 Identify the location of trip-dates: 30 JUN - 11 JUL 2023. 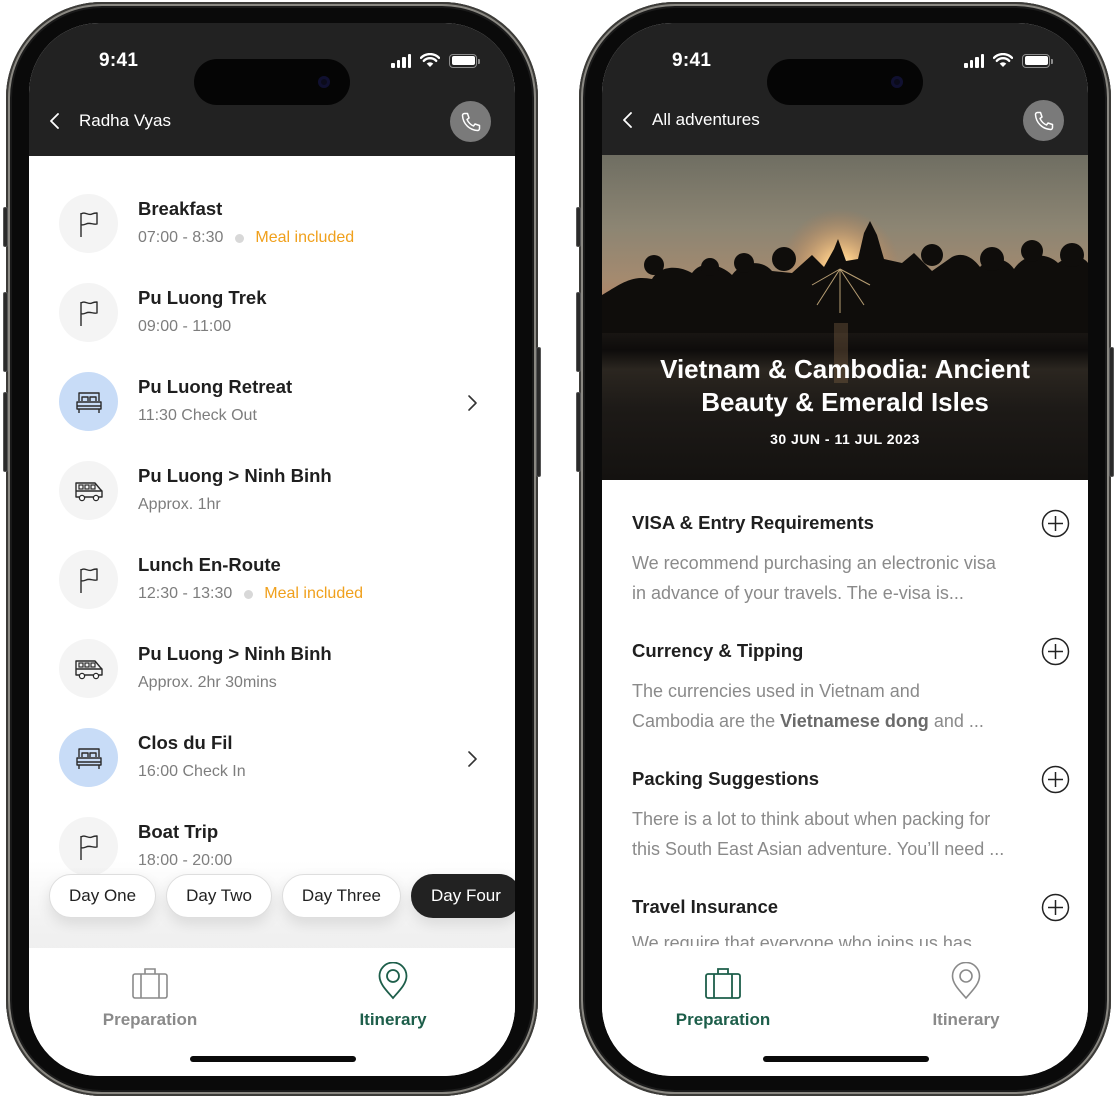
(845, 439).